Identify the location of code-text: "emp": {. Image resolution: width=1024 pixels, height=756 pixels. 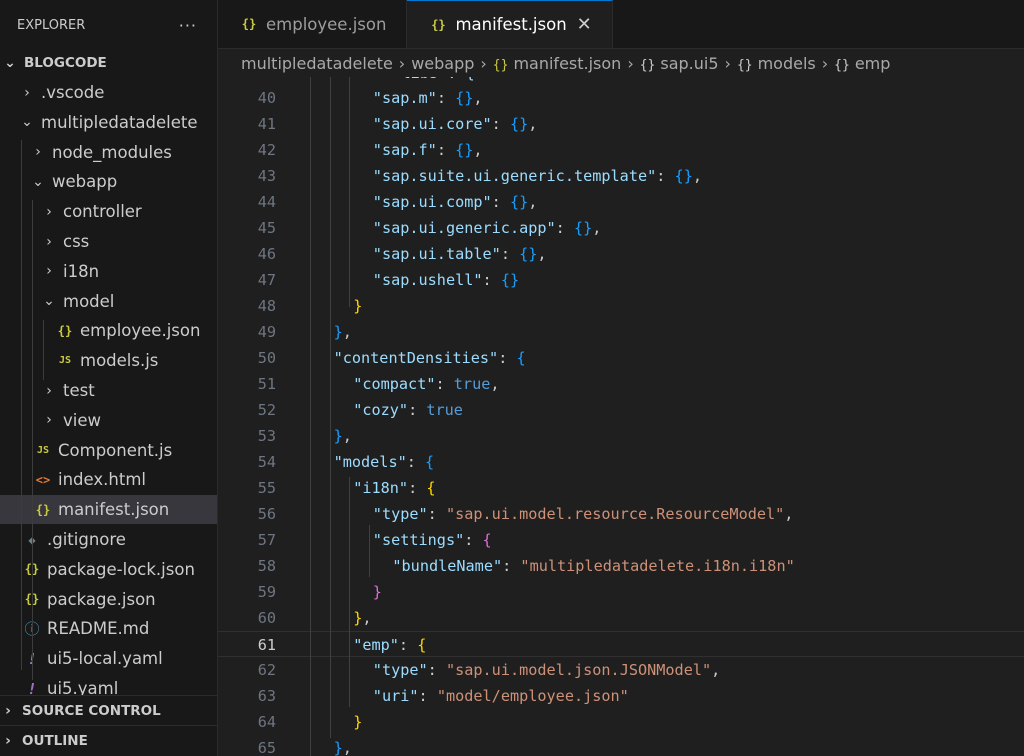
(389, 645).